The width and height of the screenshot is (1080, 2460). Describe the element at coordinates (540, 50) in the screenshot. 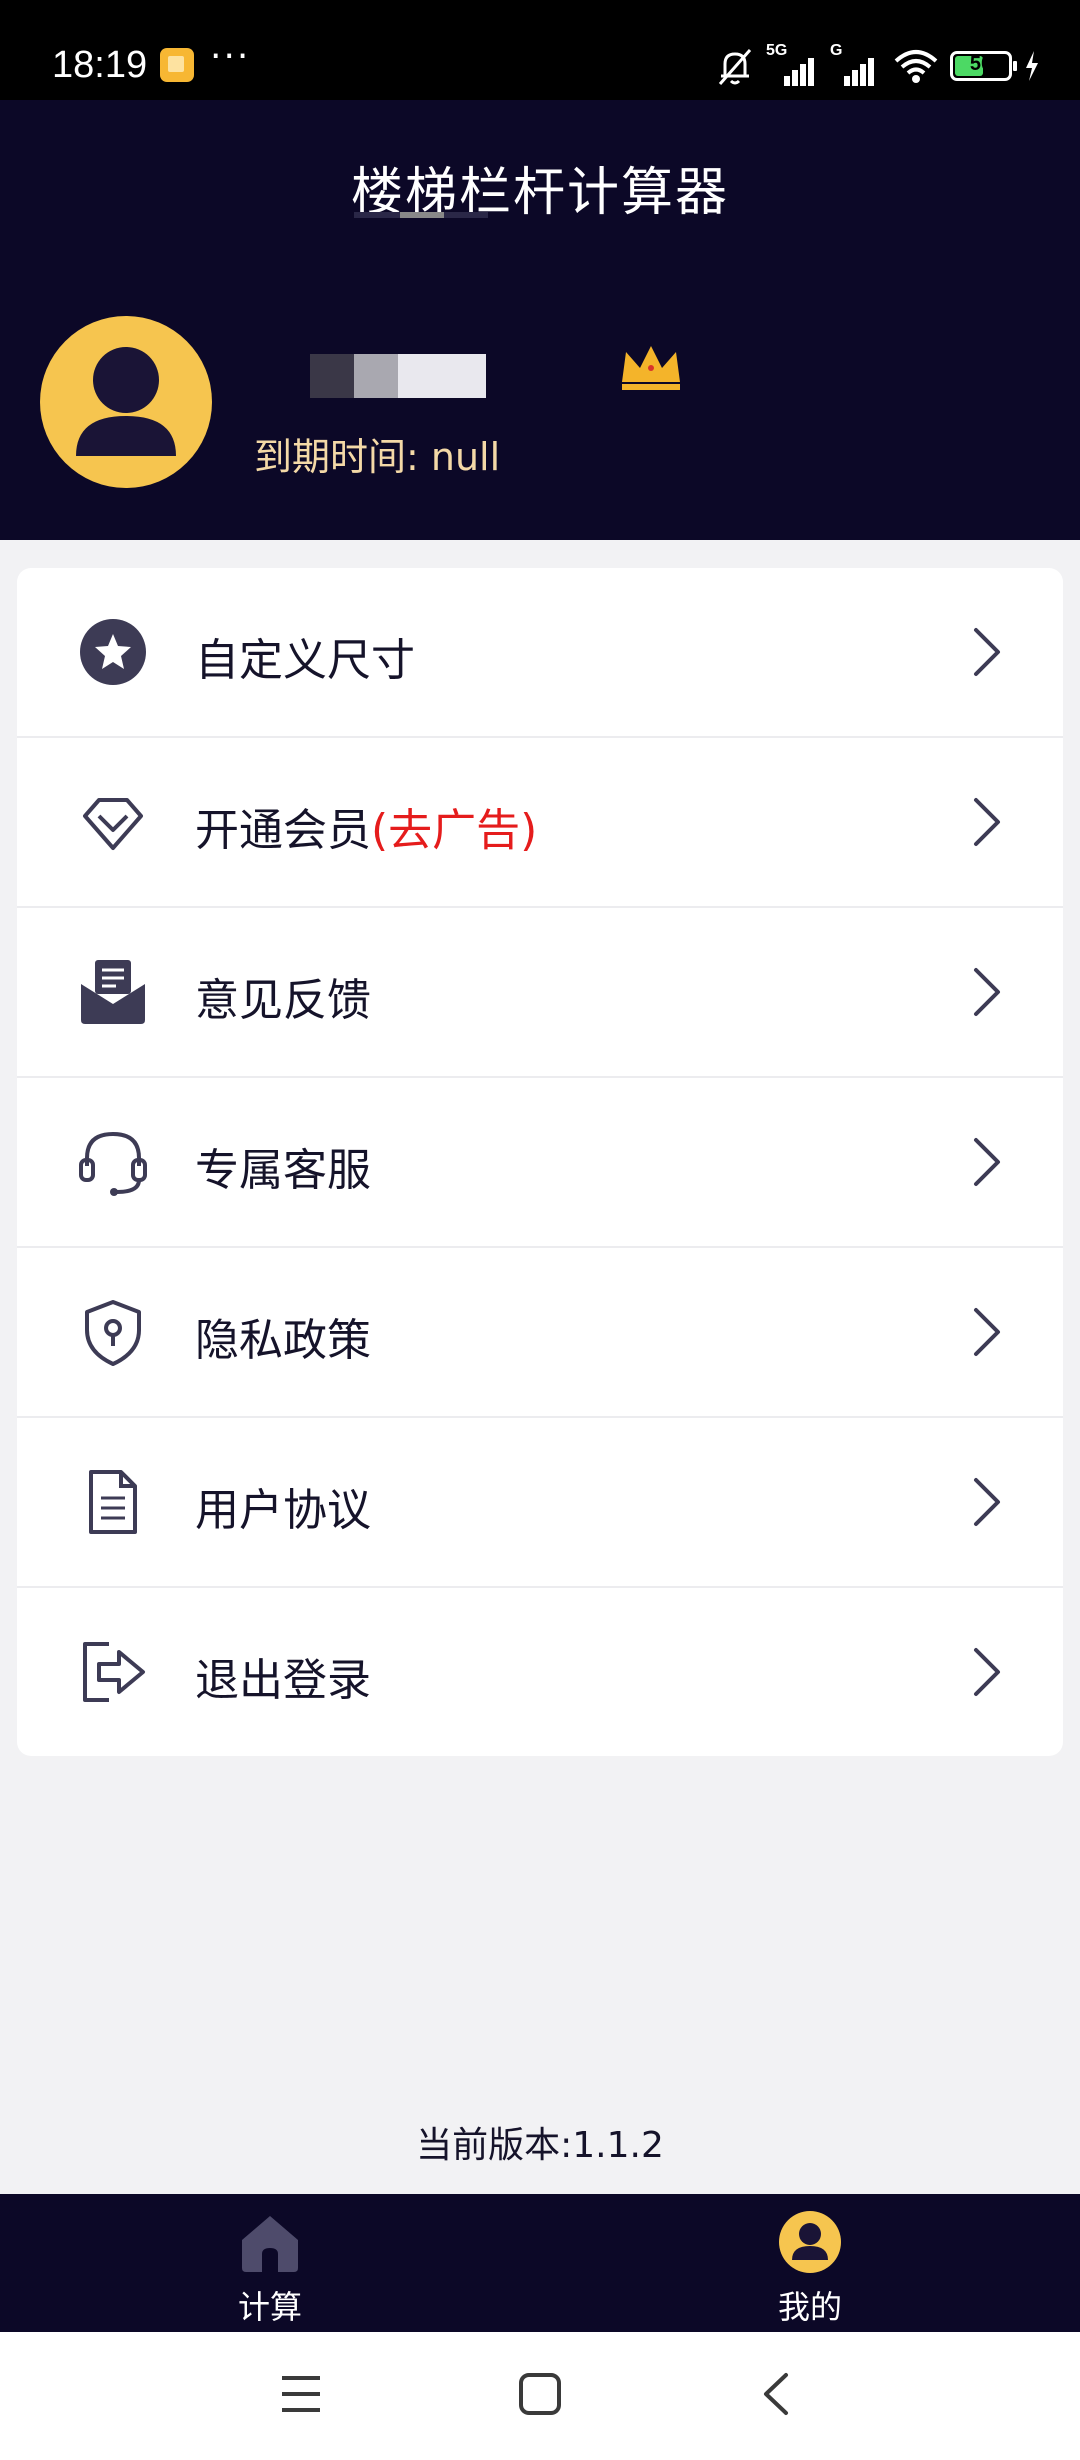

I see `status-bar: 18:19 ··· 5G G 50` at that location.